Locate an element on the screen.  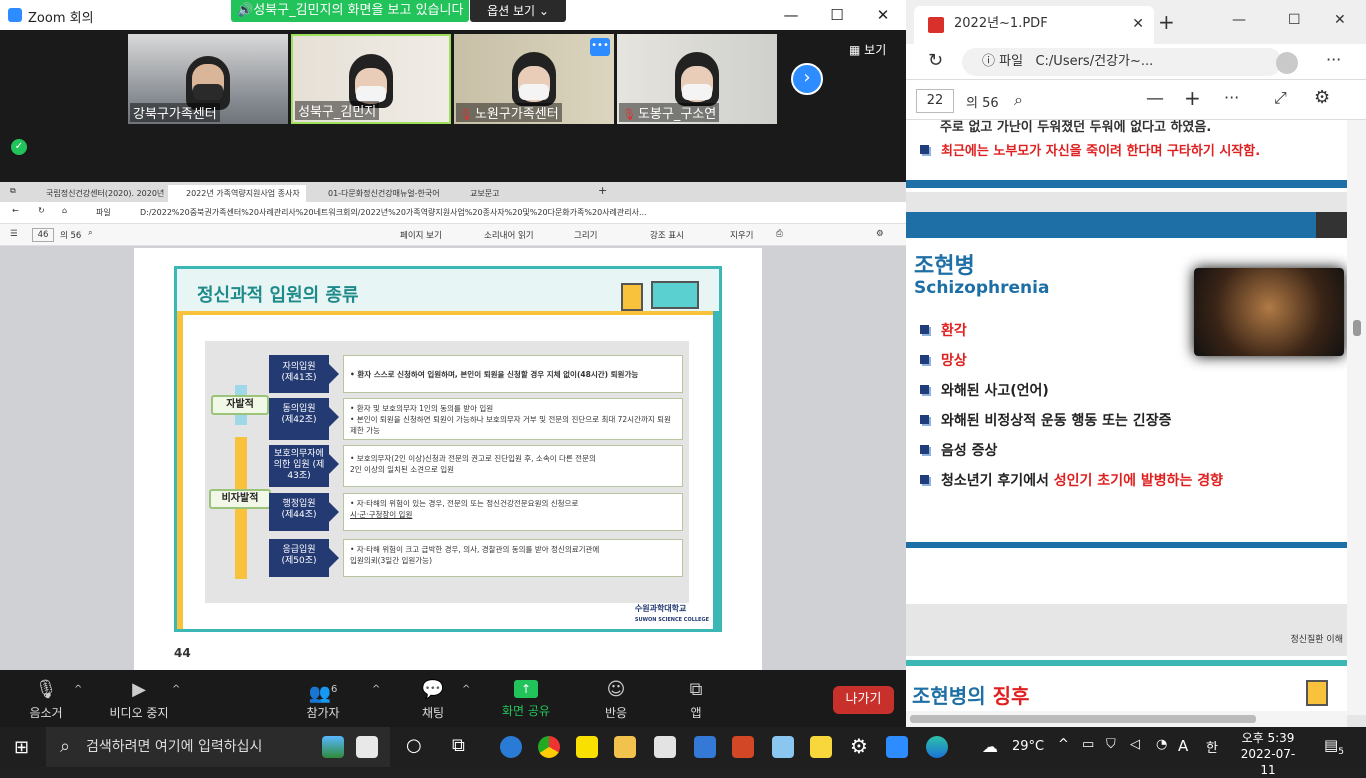
chrome-icon is located at coordinates (549, 747).